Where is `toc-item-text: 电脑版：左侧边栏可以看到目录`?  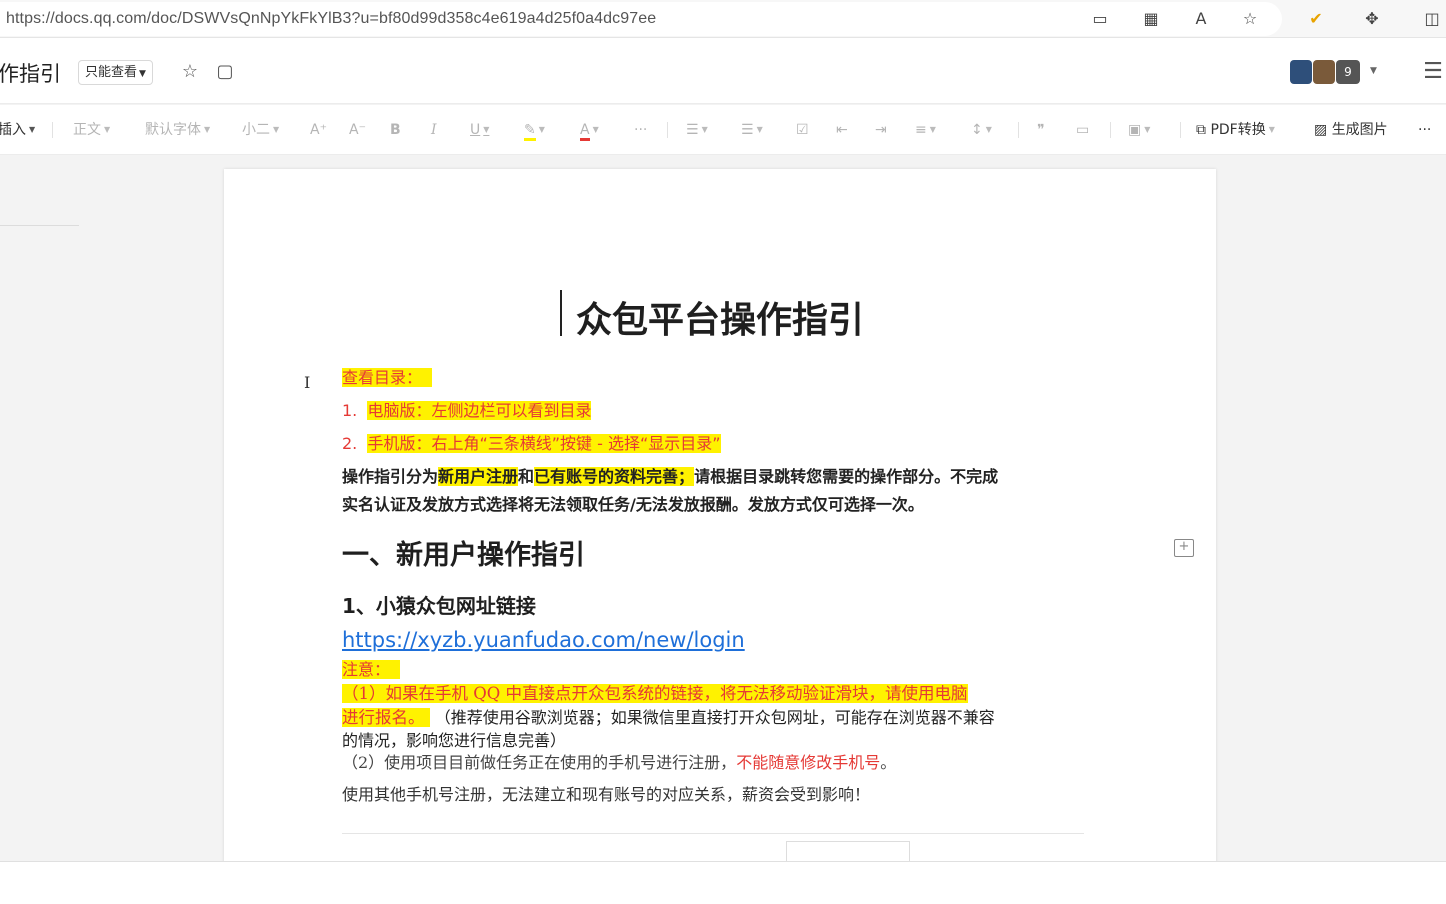 toc-item-text: 电脑版：左侧边栏可以看到目录 is located at coordinates (479, 410).